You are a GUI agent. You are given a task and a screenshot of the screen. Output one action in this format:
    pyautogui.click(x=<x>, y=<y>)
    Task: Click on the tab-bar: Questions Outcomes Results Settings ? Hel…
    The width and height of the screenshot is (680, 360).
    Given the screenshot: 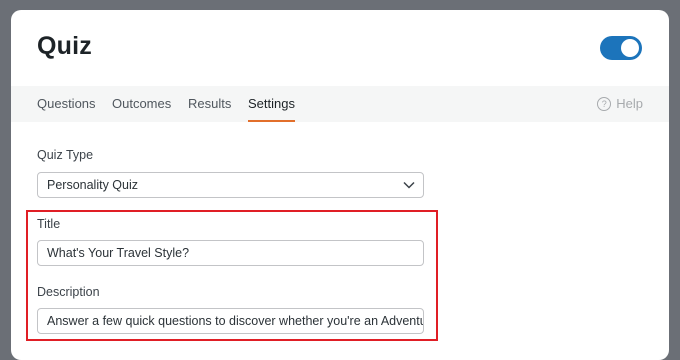 What is the action you would take?
    pyautogui.click(x=340, y=104)
    